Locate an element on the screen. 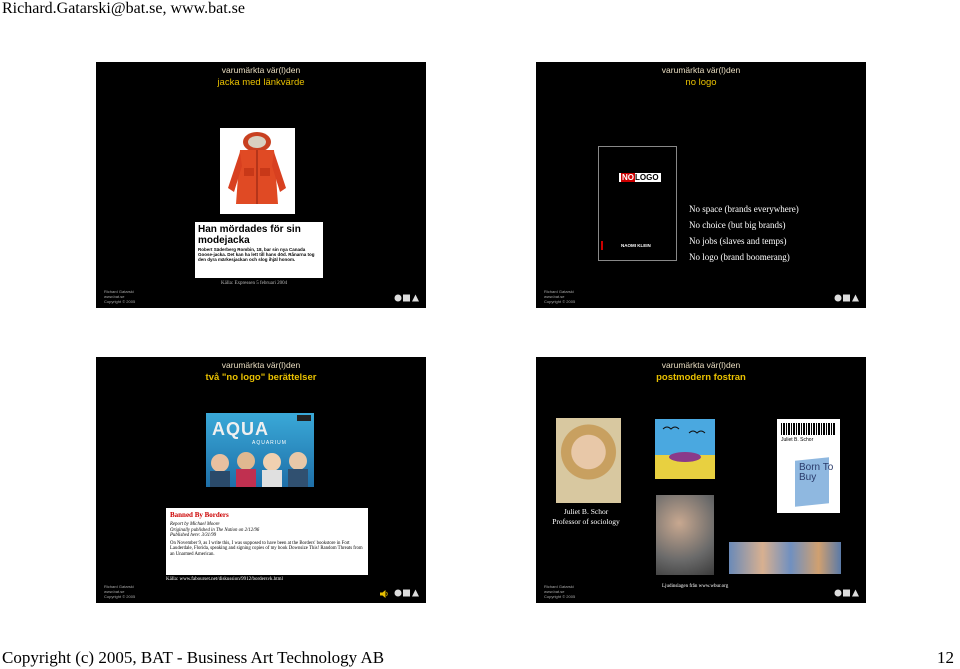 This screenshot has height=669, width=960. book-stripe is located at coordinates (602, 245).